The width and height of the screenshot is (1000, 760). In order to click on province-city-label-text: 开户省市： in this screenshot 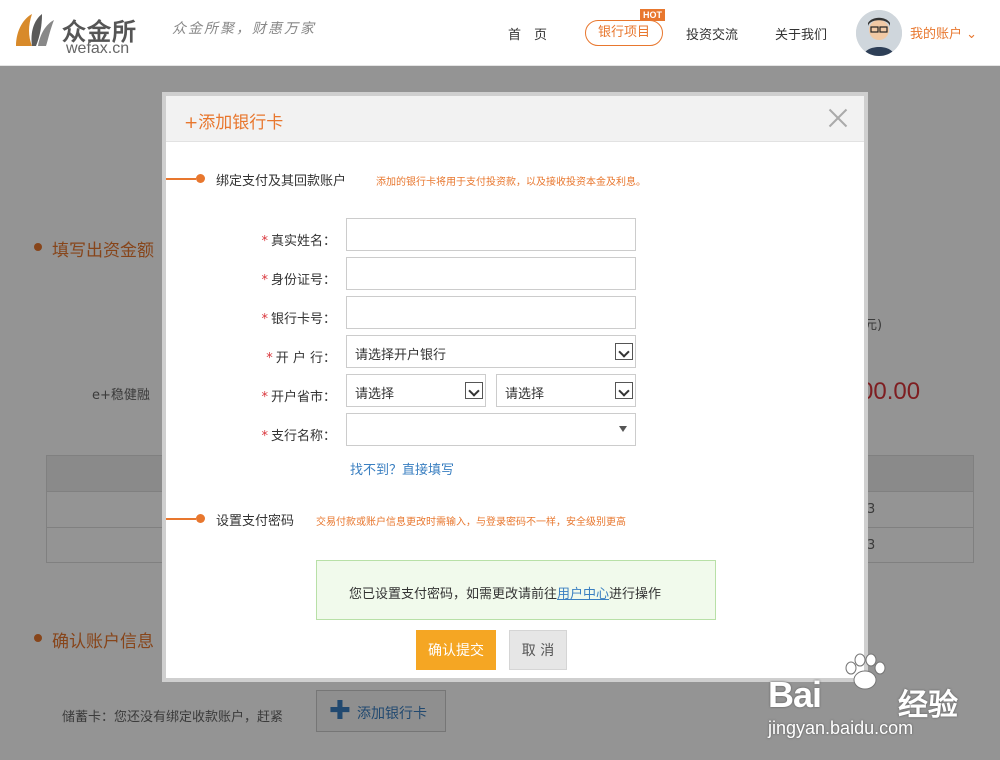, I will do `click(303, 397)`.